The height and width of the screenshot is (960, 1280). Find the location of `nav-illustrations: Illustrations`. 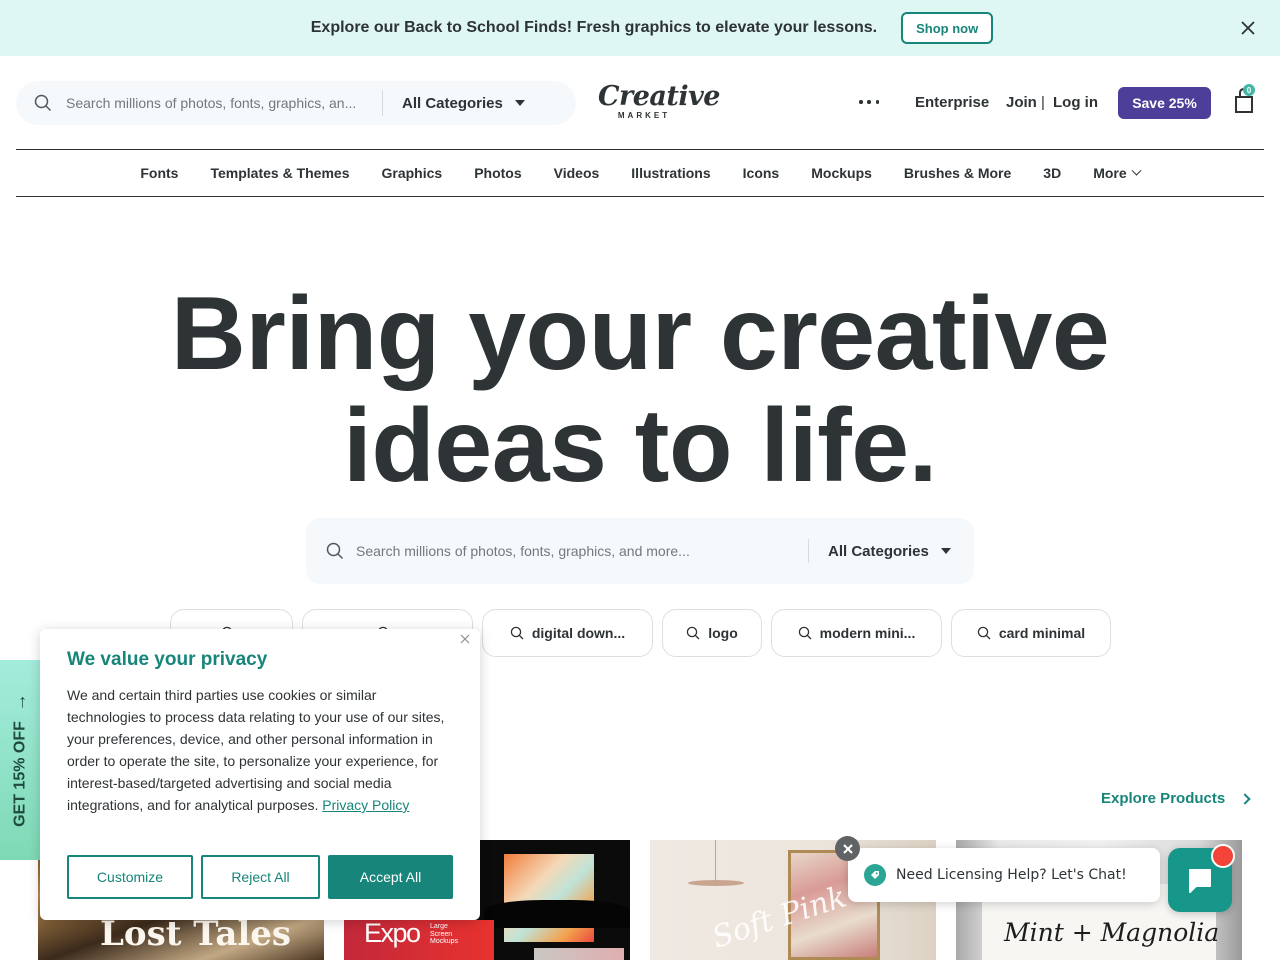

nav-illustrations: Illustrations is located at coordinates (670, 173).